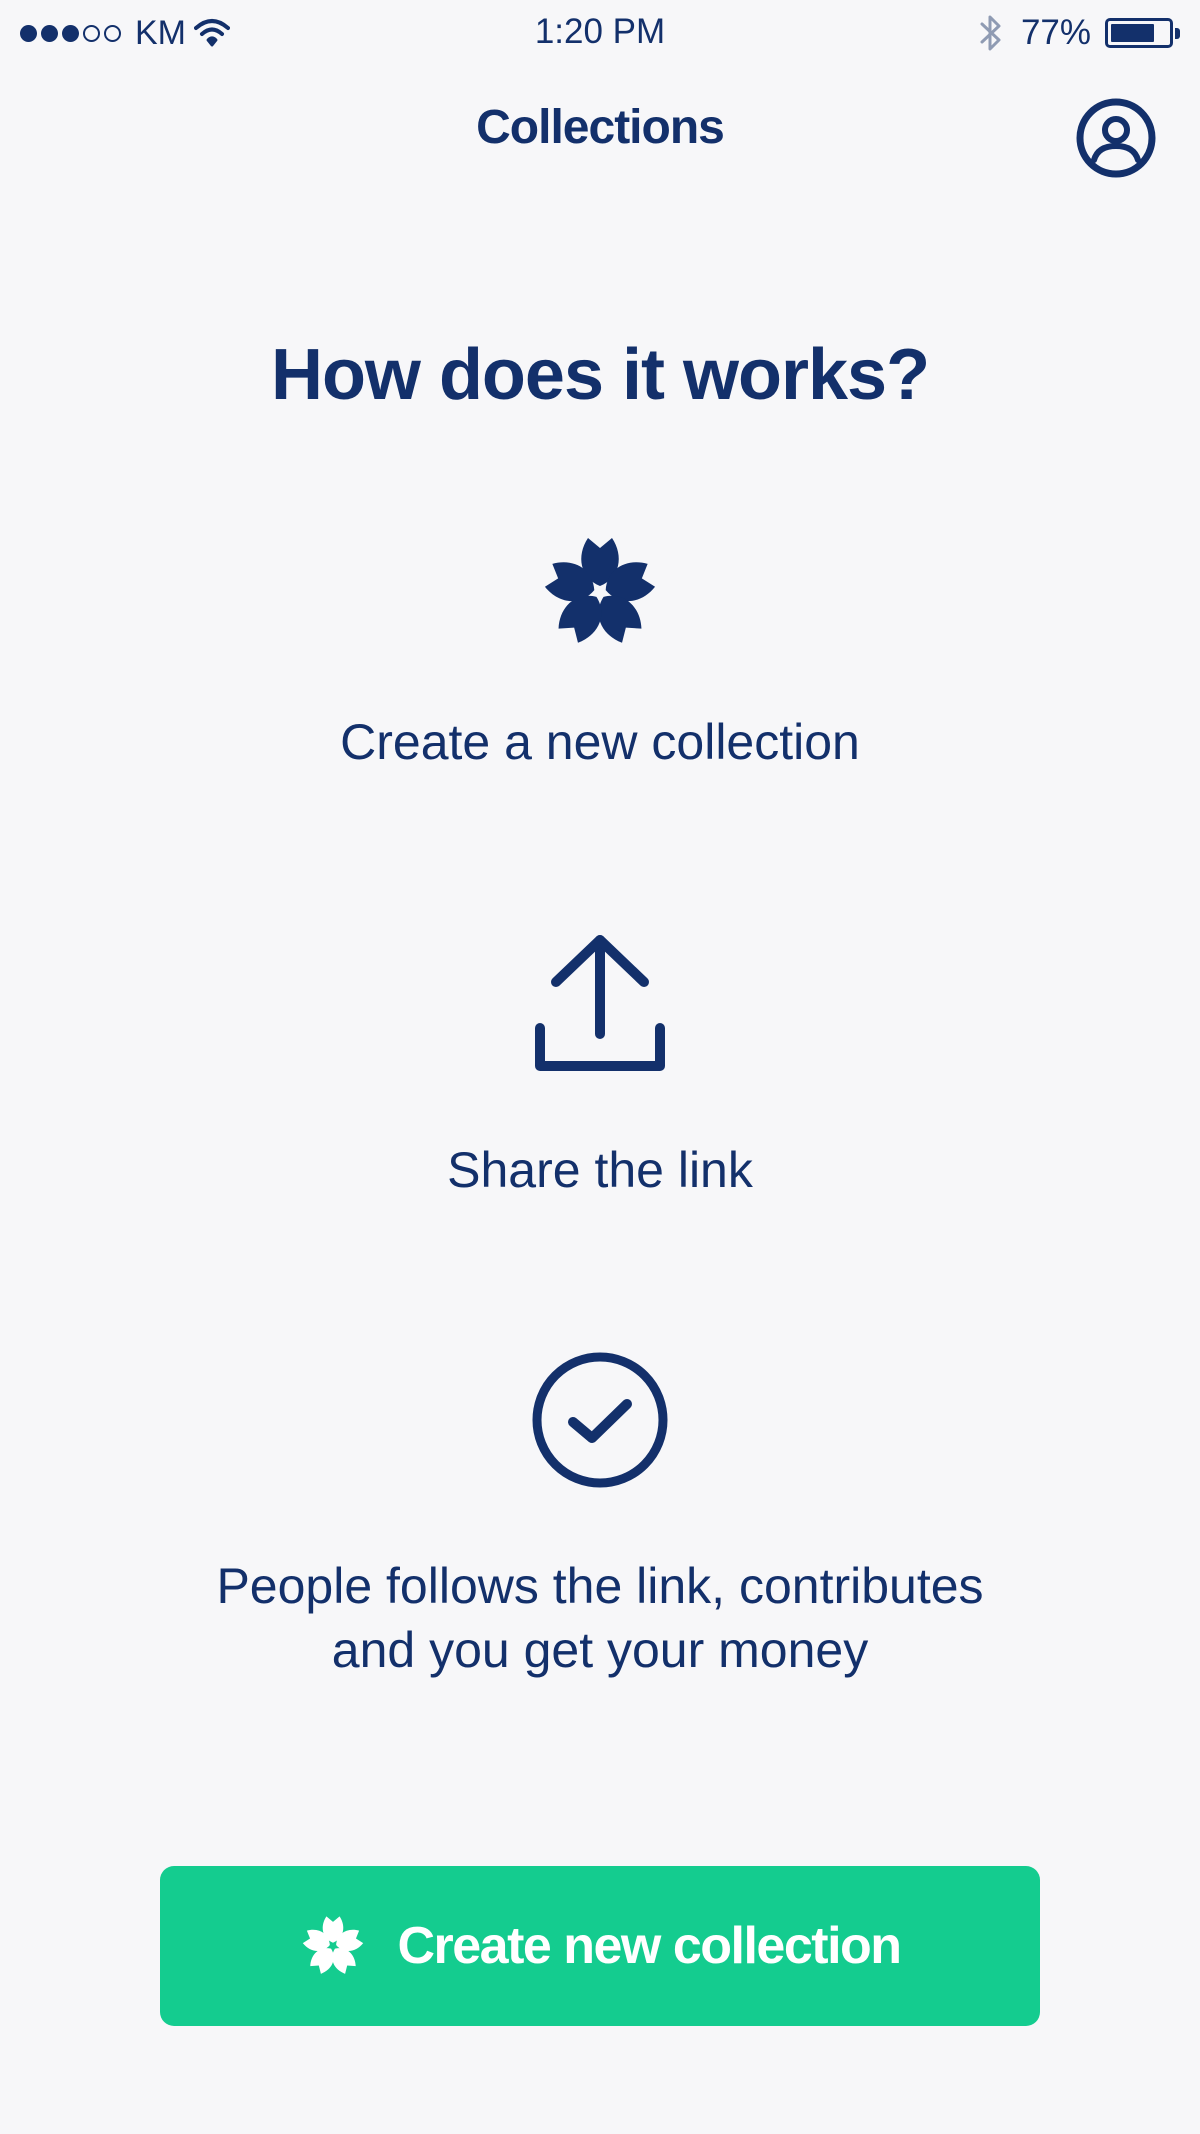 Image resolution: width=1200 pixels, height=2134 pixels. What do you see at coordinates (649, 1946) in the screenshot?
I see `create-collection-label: Create new collection` at bounding box center [649, 1946].